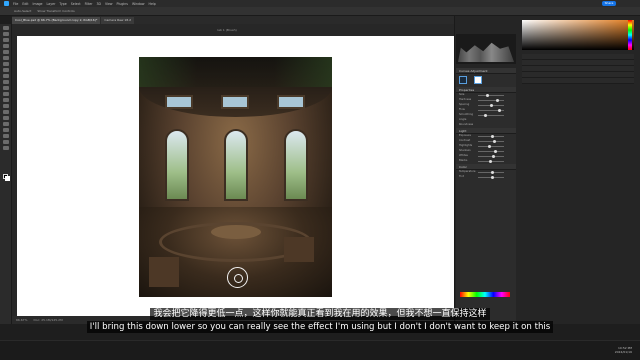 Image resolution: width=640 pixels, height=360 pixels. I want to click on contrast-slider, so click(491, 141).